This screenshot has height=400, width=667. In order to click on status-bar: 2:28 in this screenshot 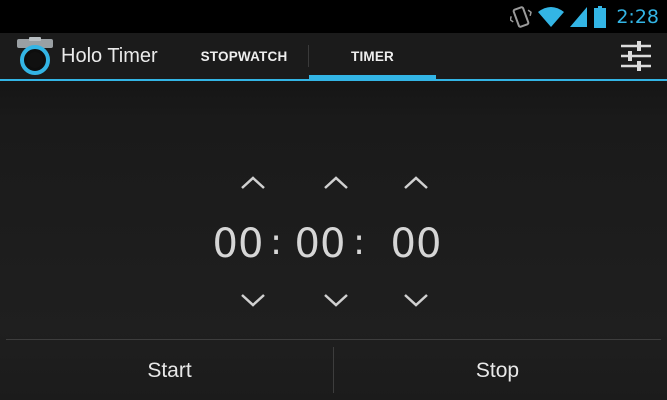, I will do `click(333, 16)`.